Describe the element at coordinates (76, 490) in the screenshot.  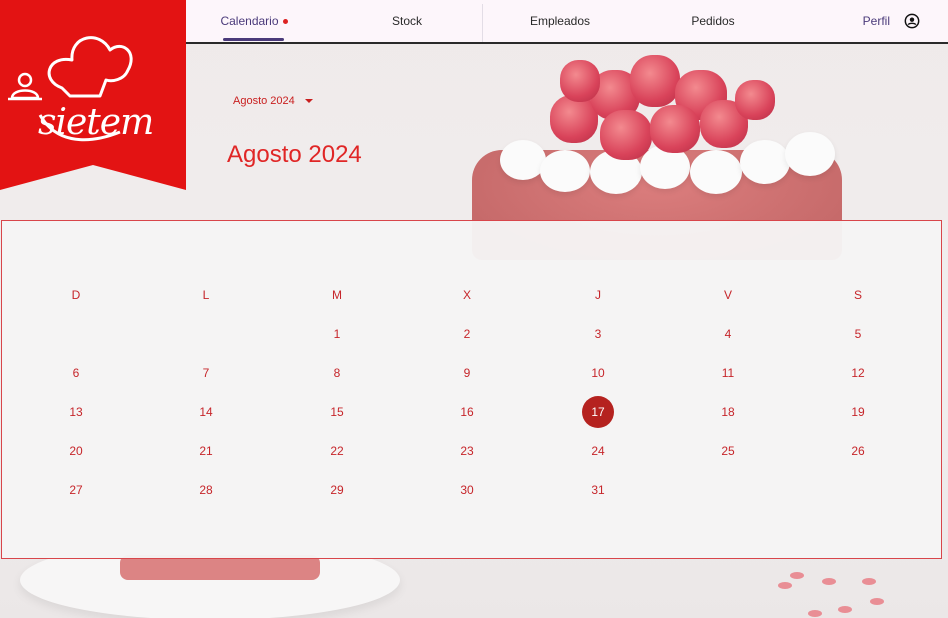
I see `calendar-day: 27` at that location.